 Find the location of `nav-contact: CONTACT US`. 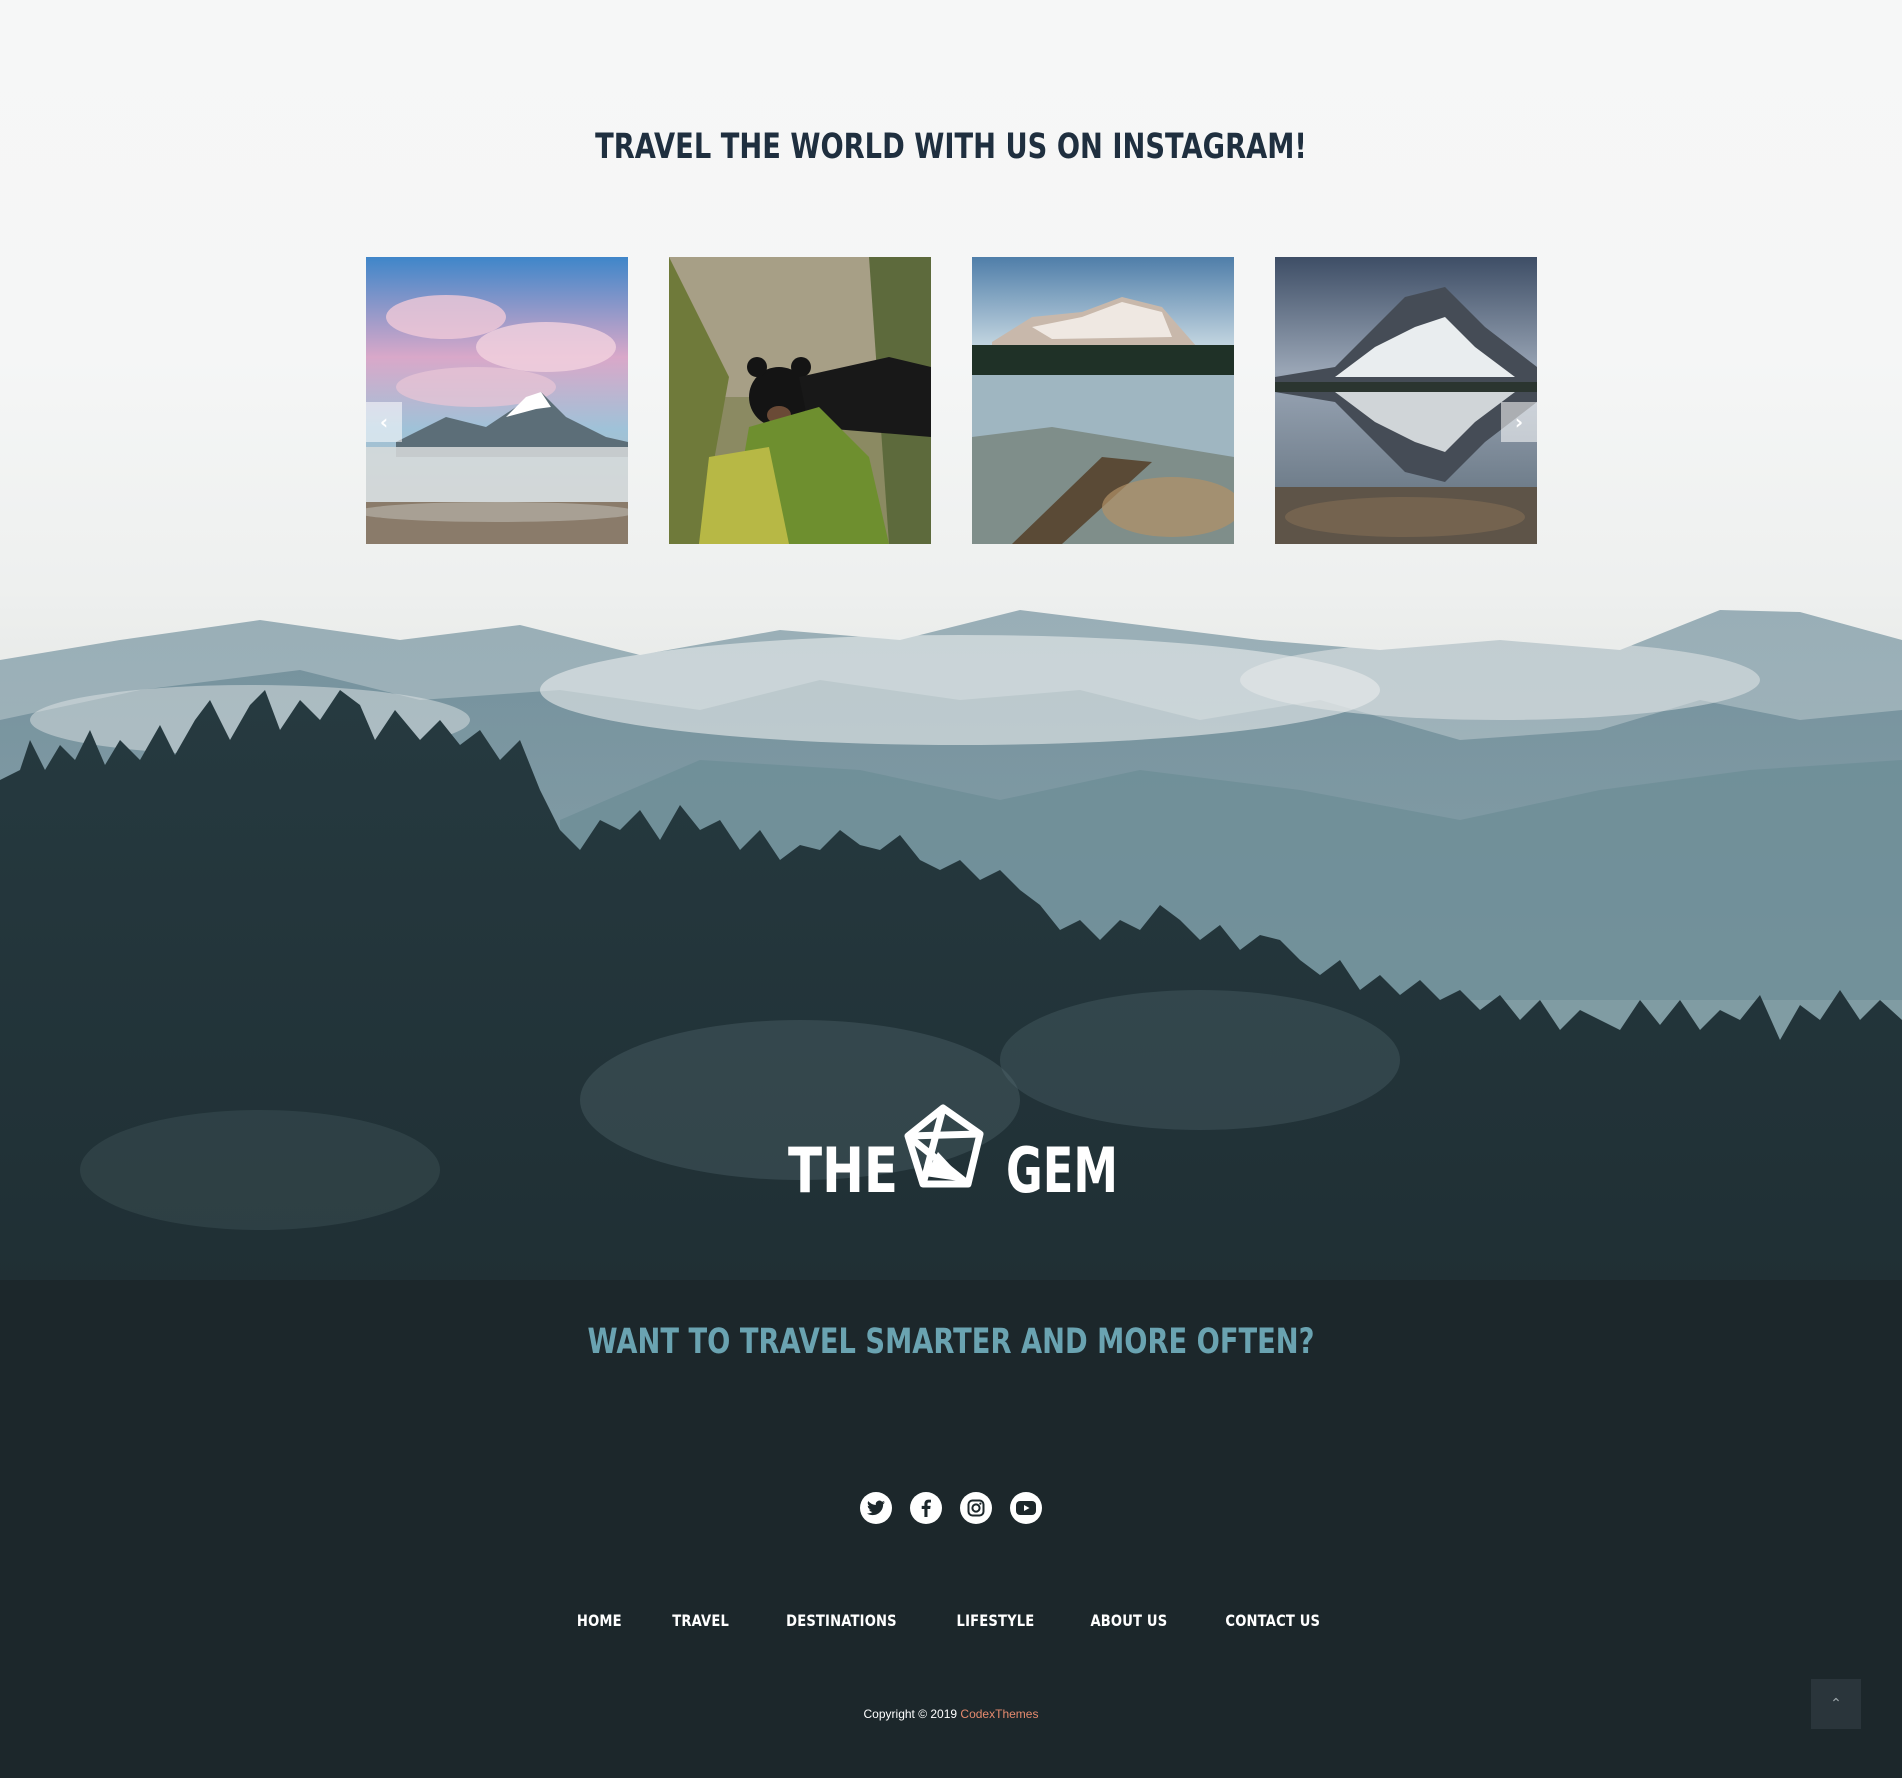

nav-contact: CONTACT US is located at coordinates (1272, 1620).